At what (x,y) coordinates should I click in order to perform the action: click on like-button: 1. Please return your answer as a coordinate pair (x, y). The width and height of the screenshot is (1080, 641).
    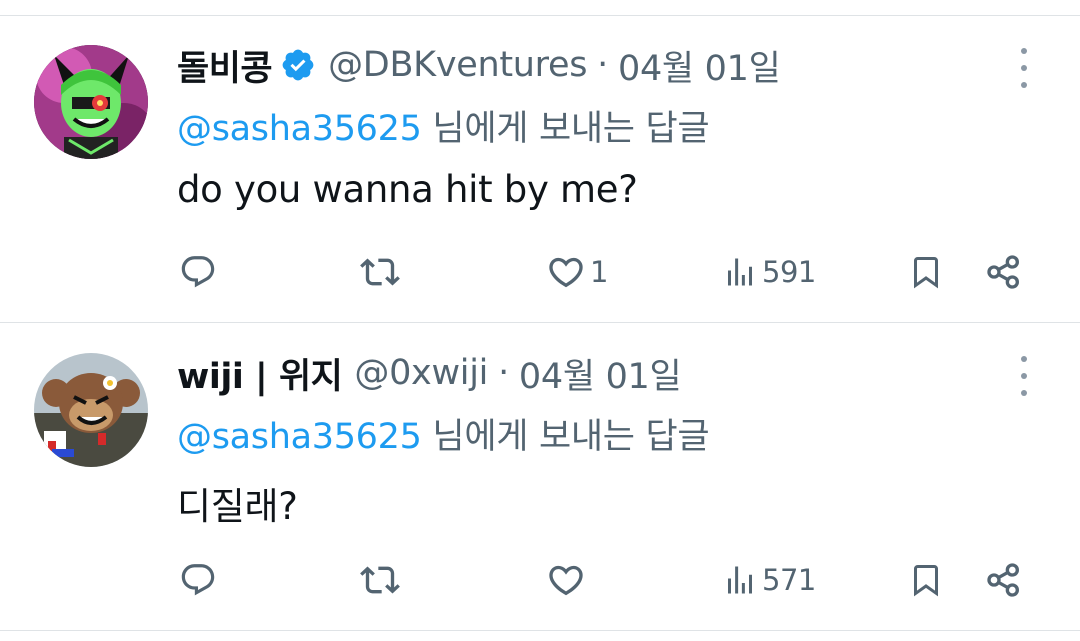
    Looking at the image, I should click on (577, 272).